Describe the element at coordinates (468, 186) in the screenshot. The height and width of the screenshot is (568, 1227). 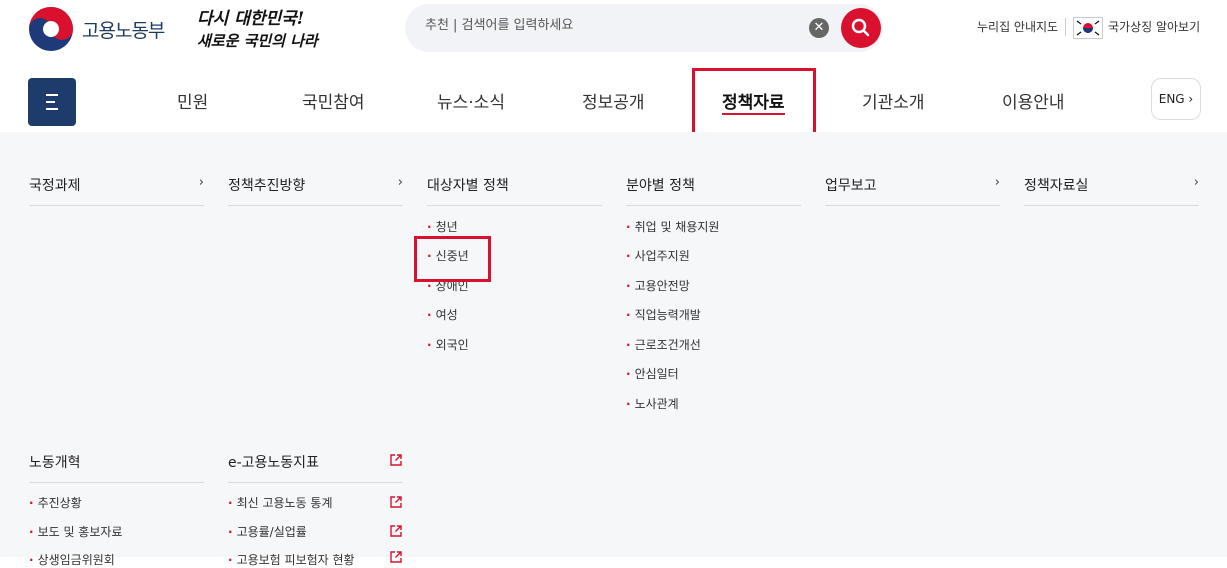
I see `column-title: 대상자별 정책` at that location.